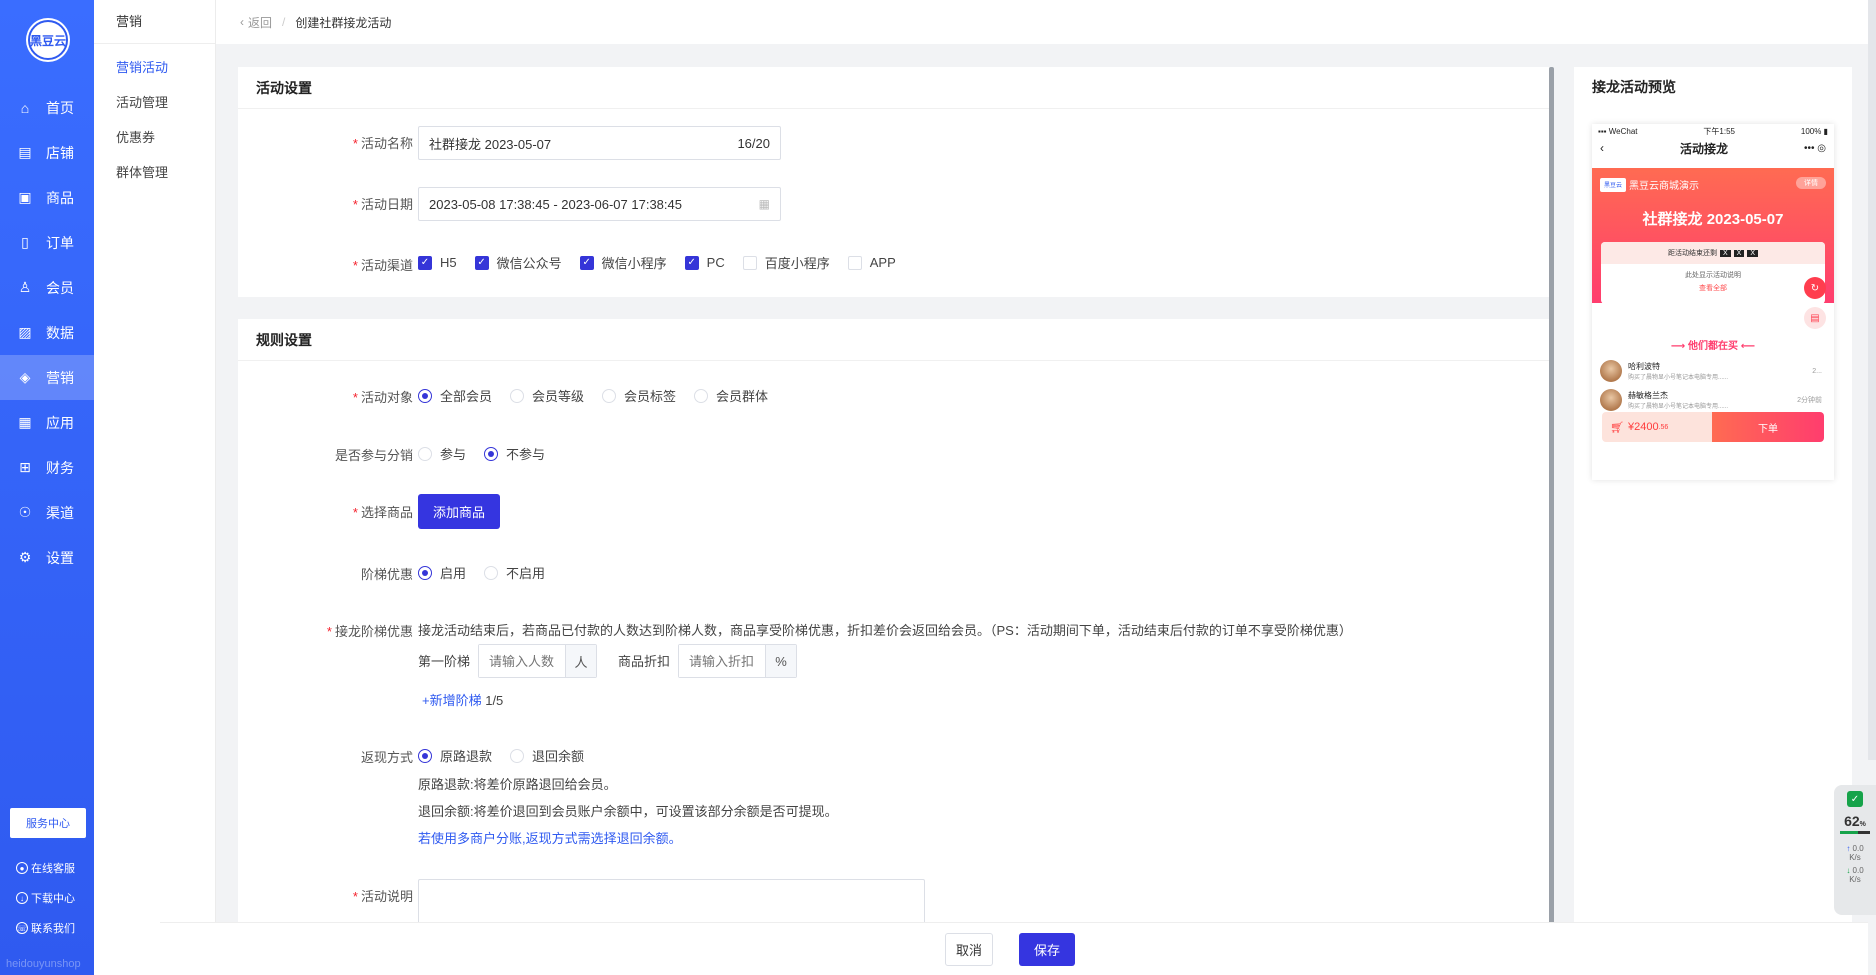  I want to click on target-radio: 会员群体, so click(731, 395).